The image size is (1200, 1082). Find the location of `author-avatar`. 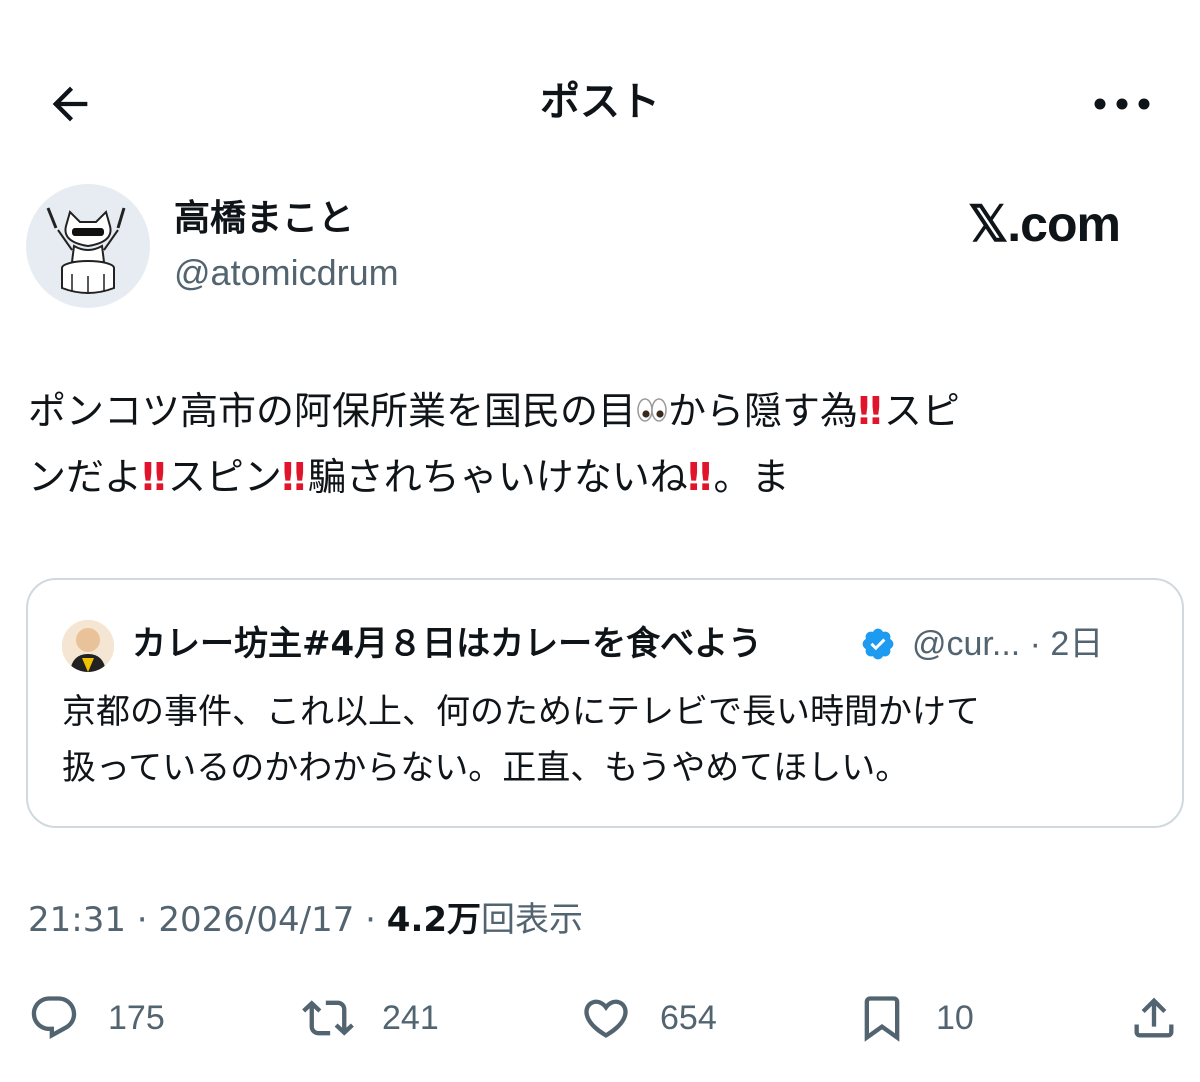

author-avatar is located at coordinates (88, 246).